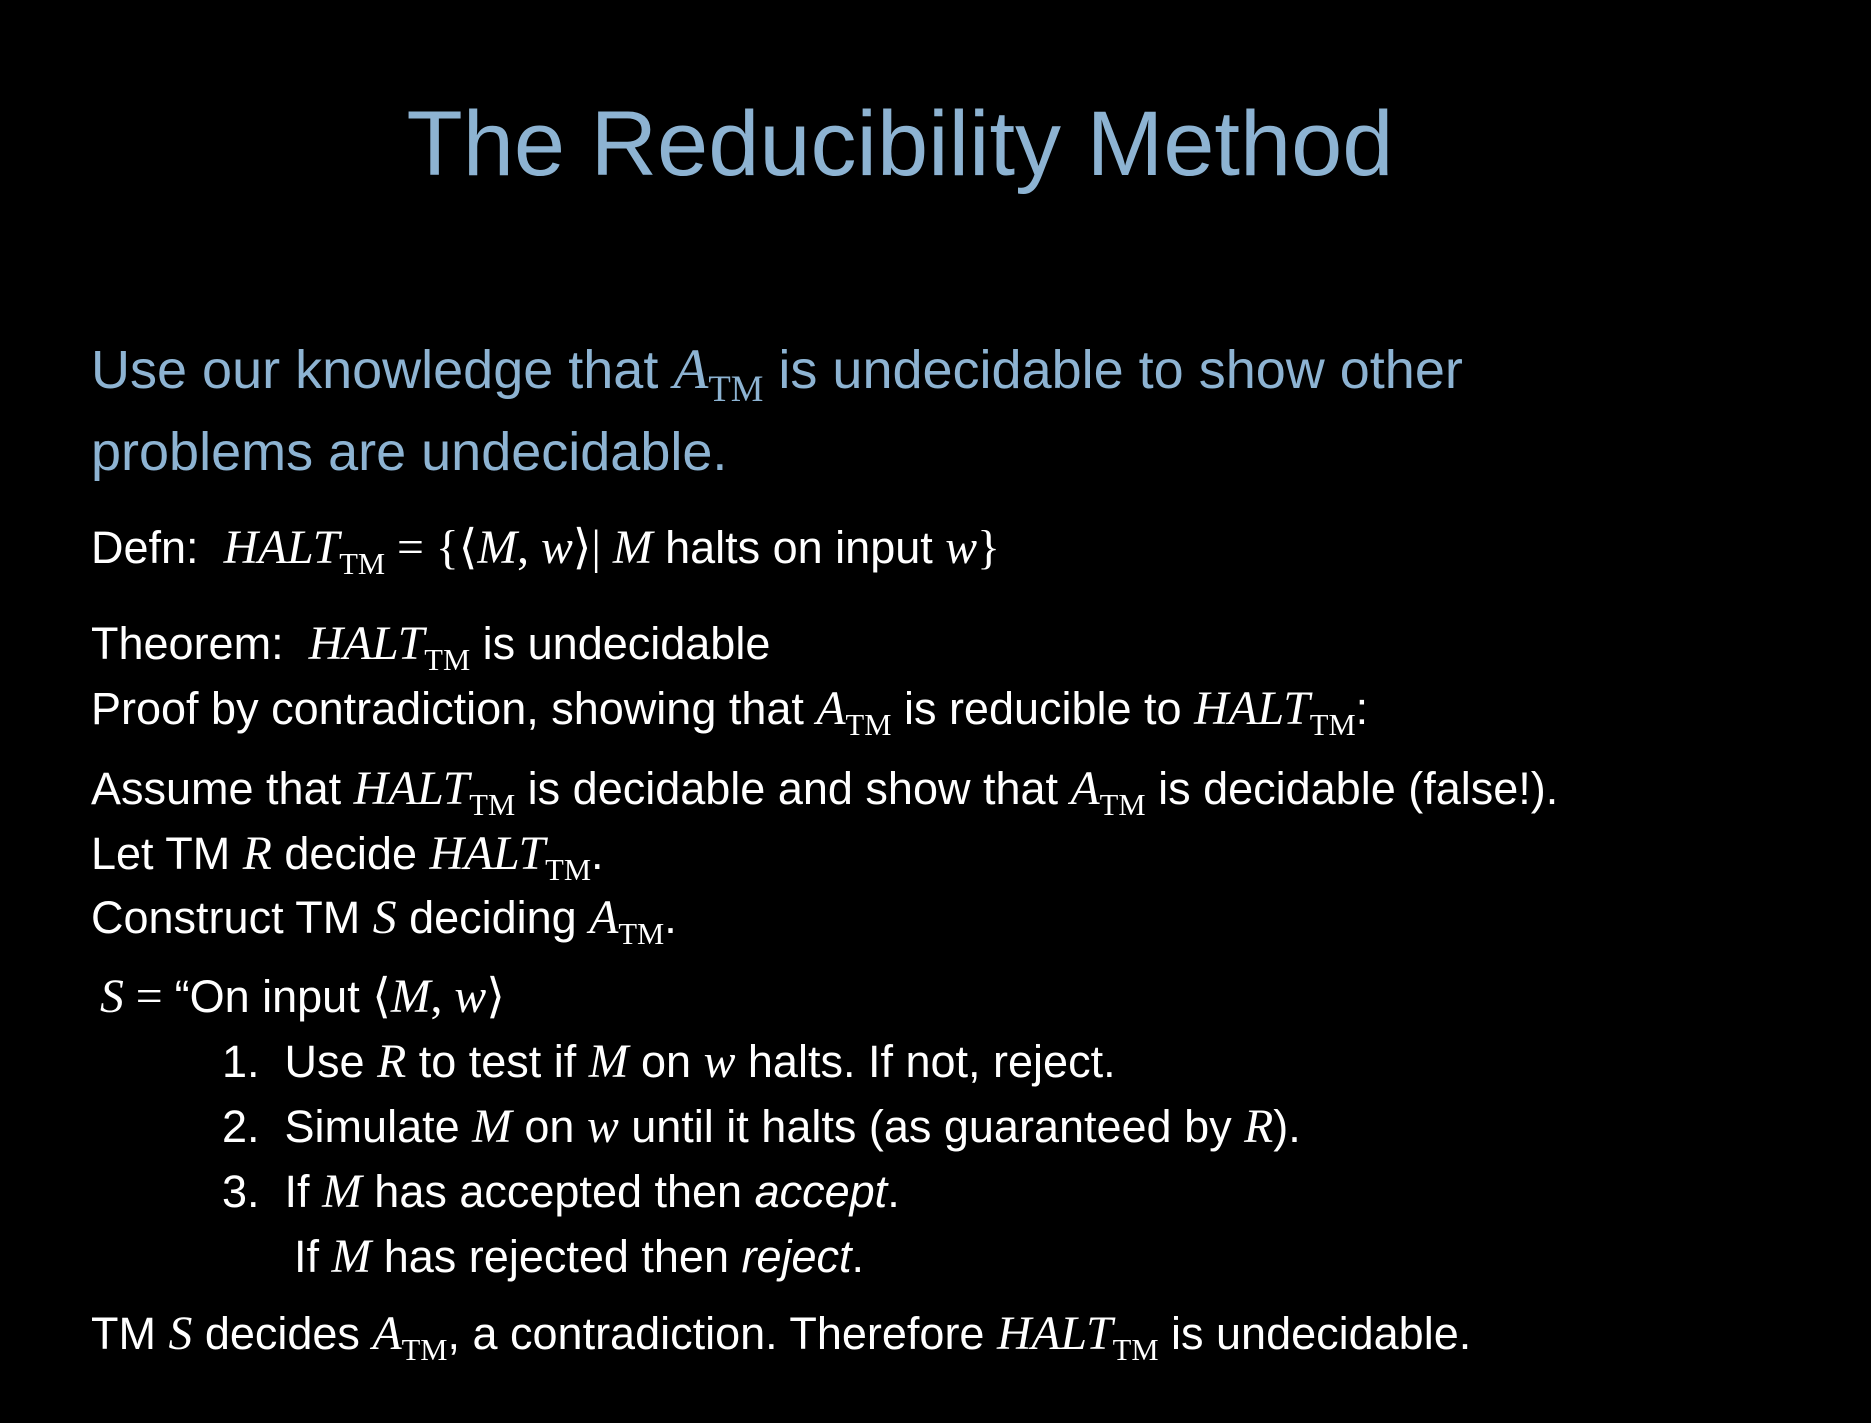  What do you see at coordinates (691, 369) in the screenshot?
I see `math-a: A` at bounding box center [691, 369].